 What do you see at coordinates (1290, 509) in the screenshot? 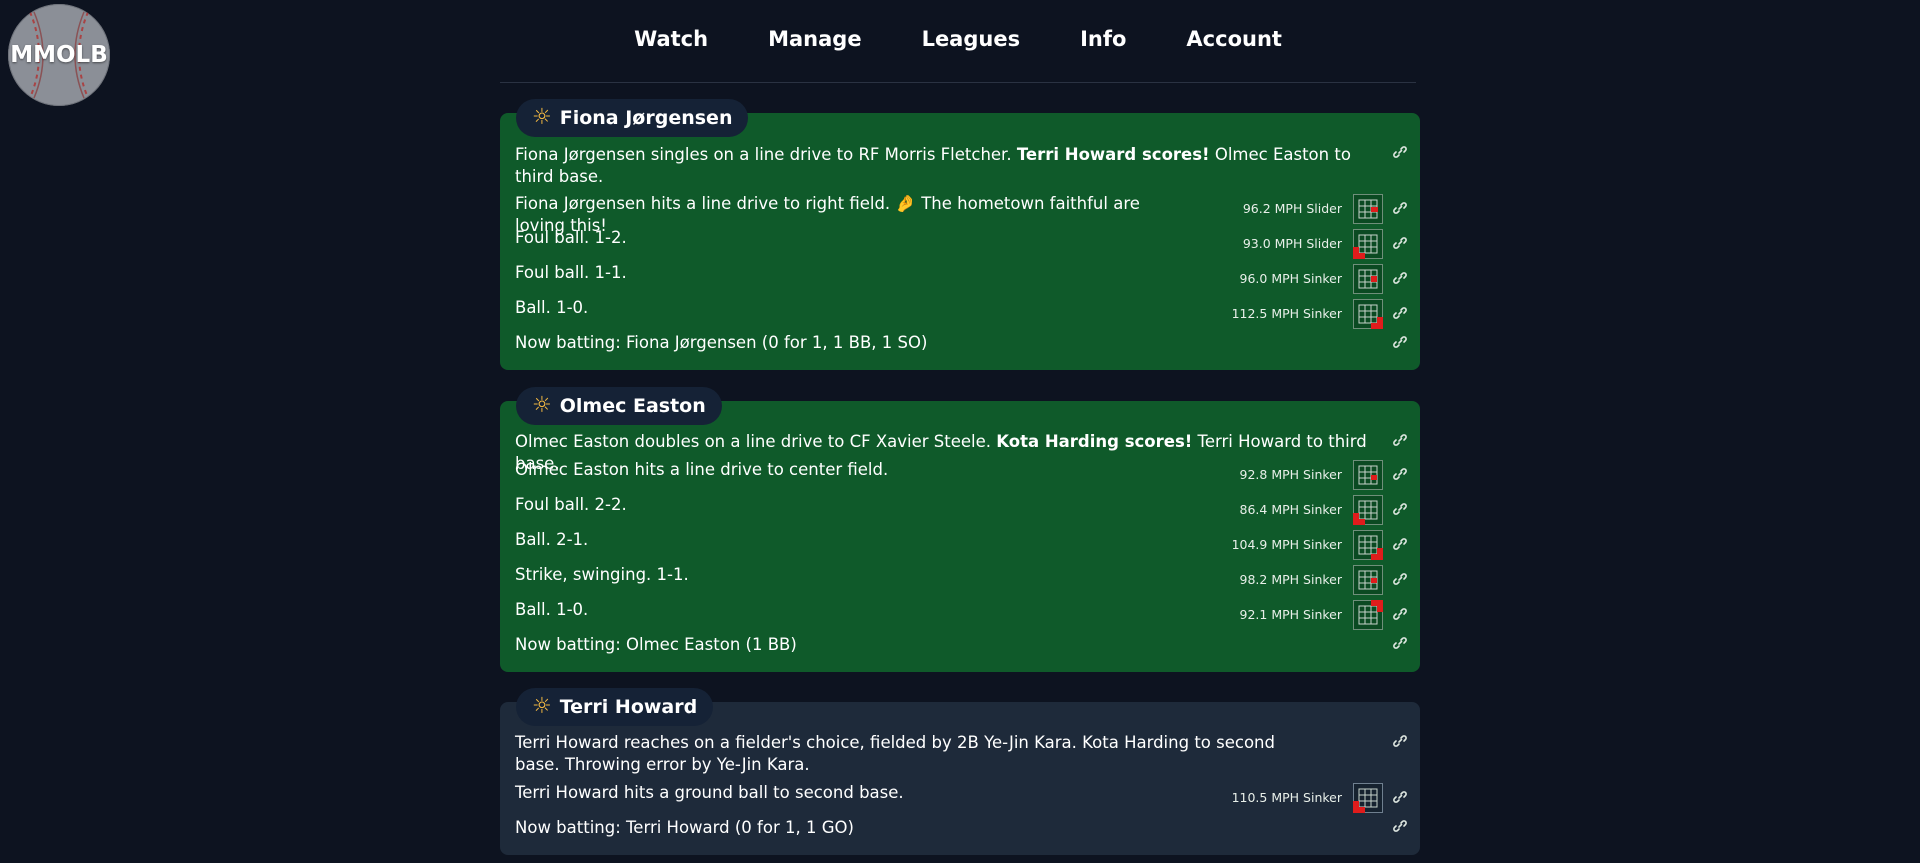
I see `pitch-info: 86.4 MPH Sinker` at bounding box center [1290, 509].